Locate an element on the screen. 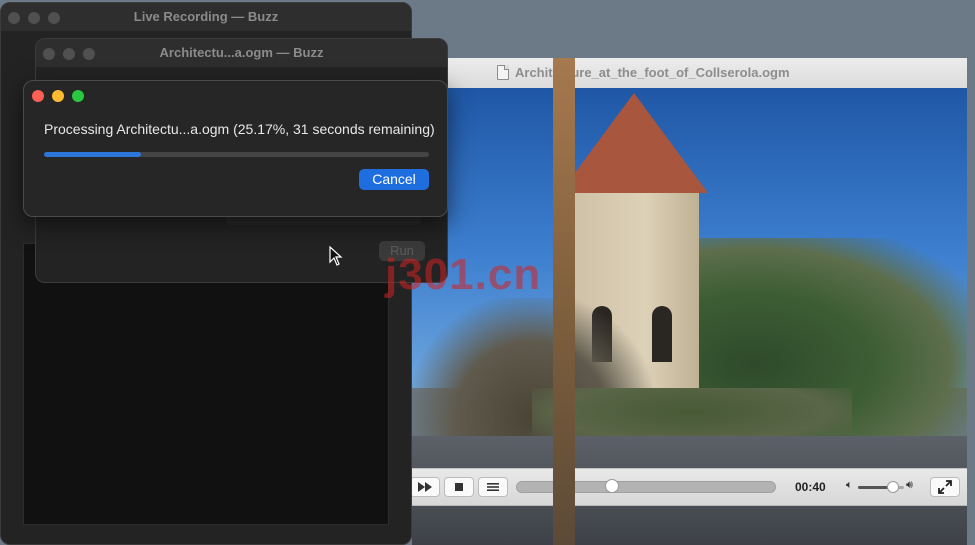 The height and width of the screenshot is (545, 975). playlist-button is located at coordinates (493, 487).